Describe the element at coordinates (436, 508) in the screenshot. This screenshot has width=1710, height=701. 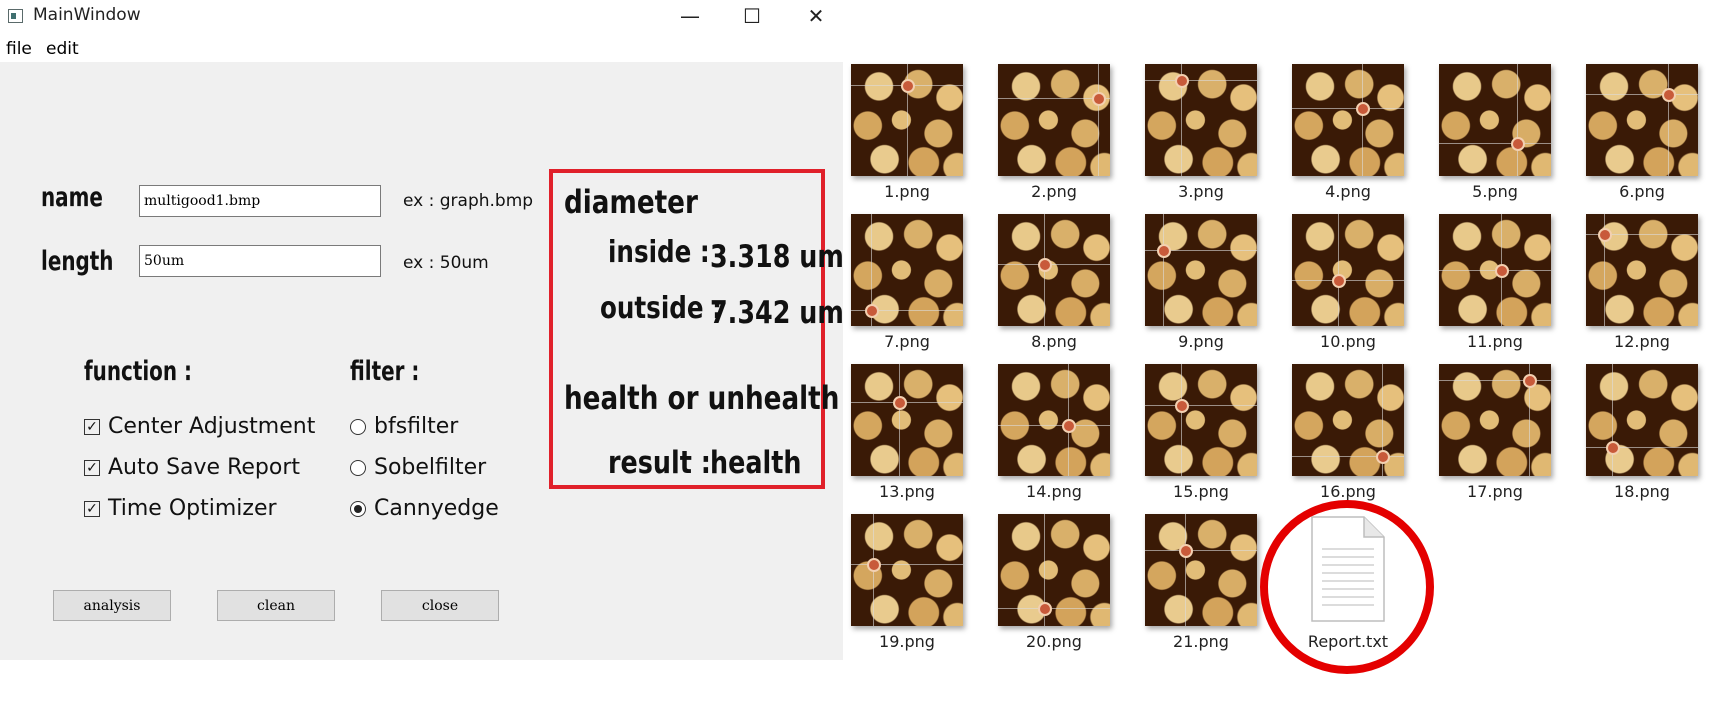
I see `radio-label: Cannyedge` at that location.